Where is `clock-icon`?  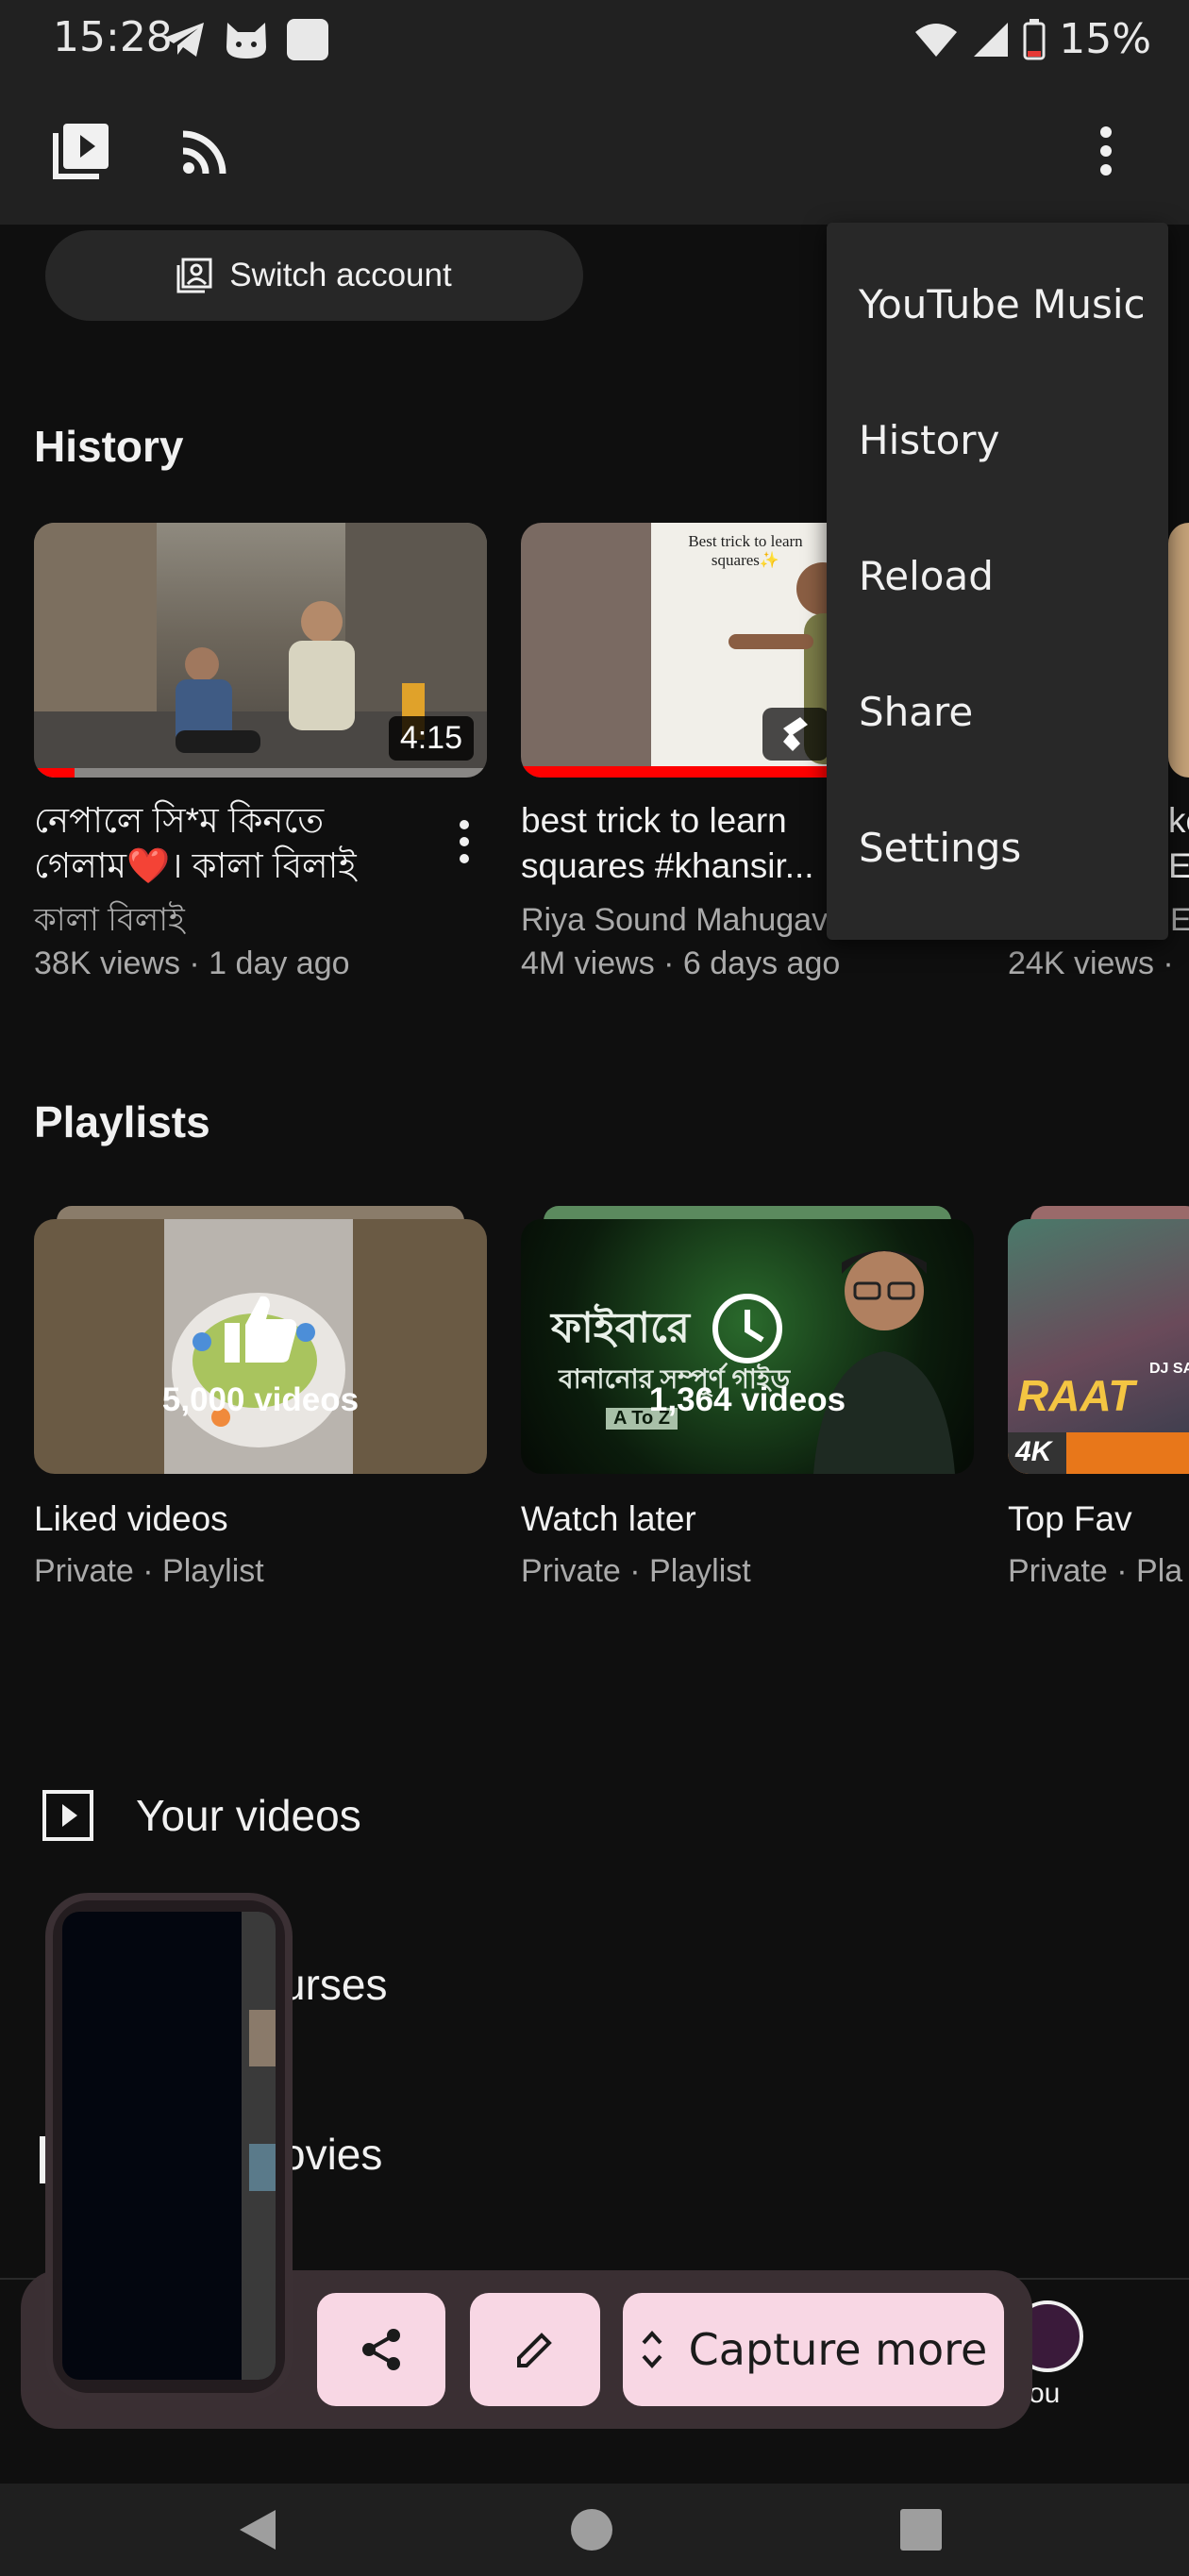 clock-icon is located at coordinates (747, 1328).